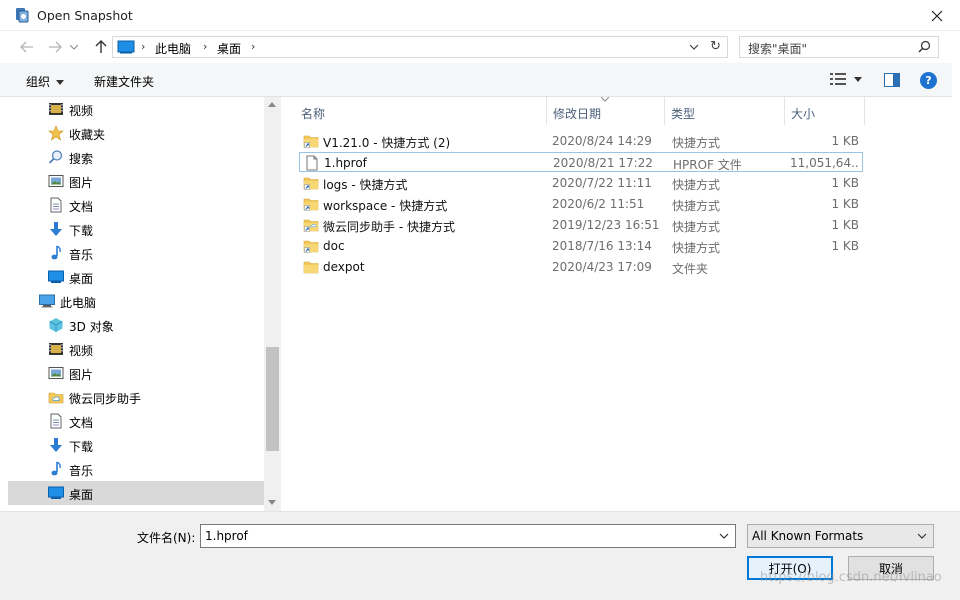  What do you see at coordinates (839, 47) in the screenshot?
I see `search-input: 搜索"桌面"` at bounding box center [839, 47].